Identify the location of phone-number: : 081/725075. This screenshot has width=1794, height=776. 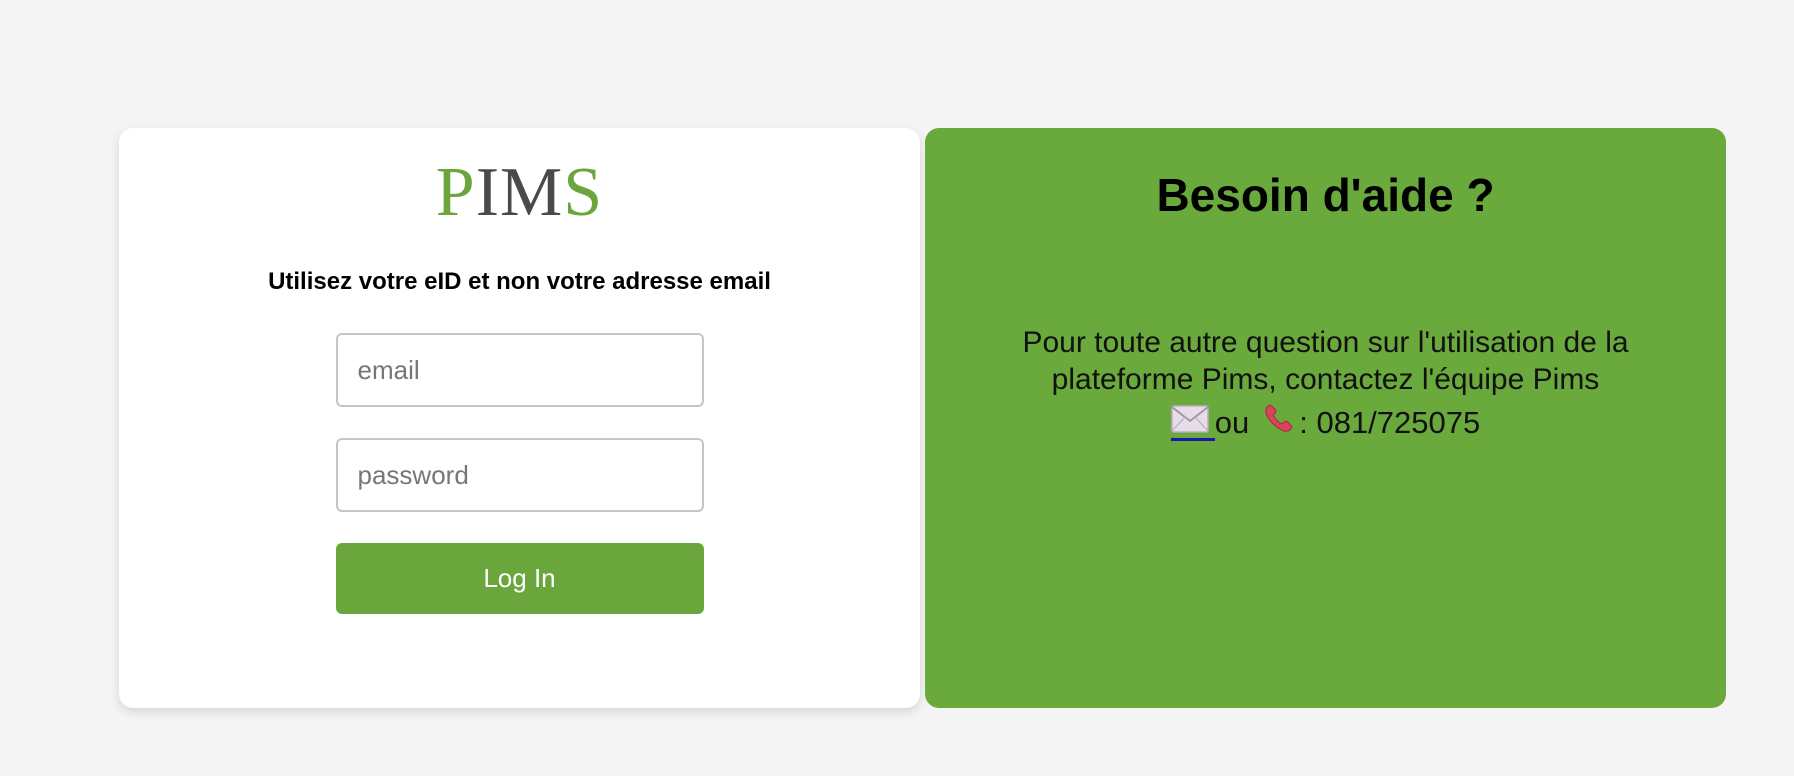
(1390, 422).